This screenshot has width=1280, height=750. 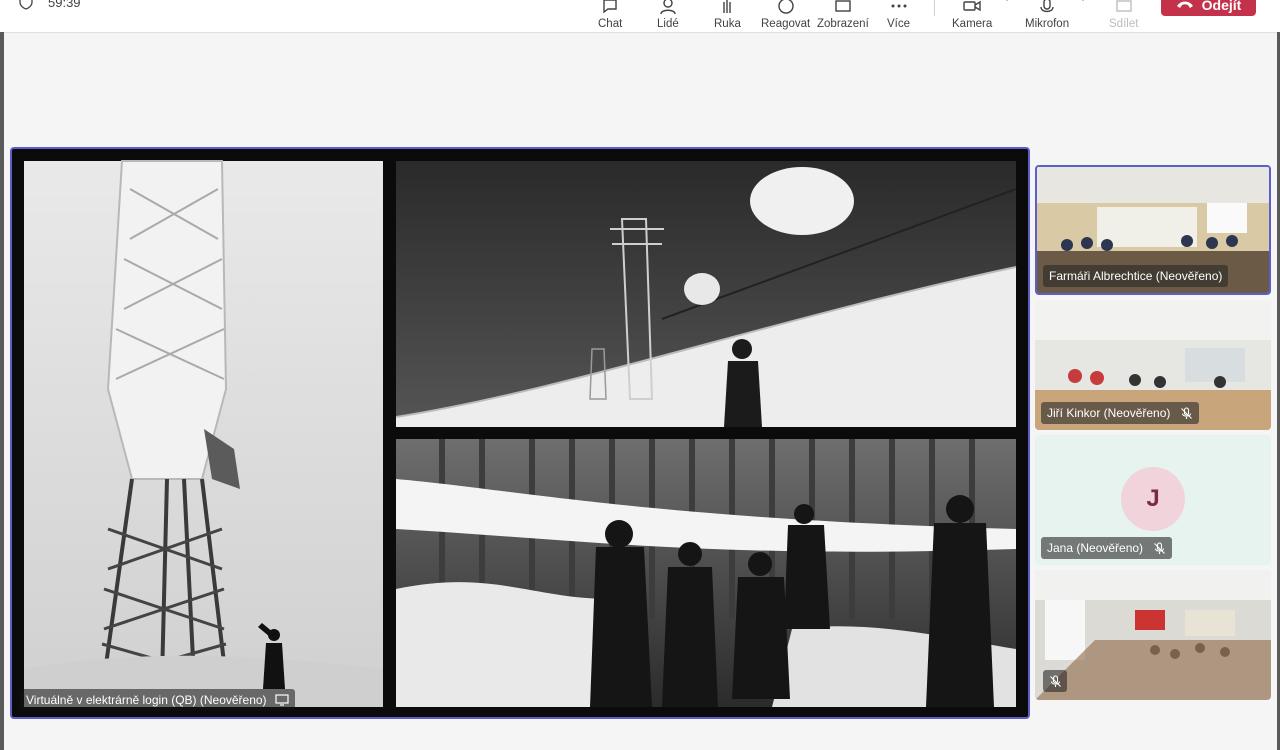 What do you see at coordinates (1124, 24) in the screenshot?
I see `share-label: Sdílet` at bounding box center [1124, 24].